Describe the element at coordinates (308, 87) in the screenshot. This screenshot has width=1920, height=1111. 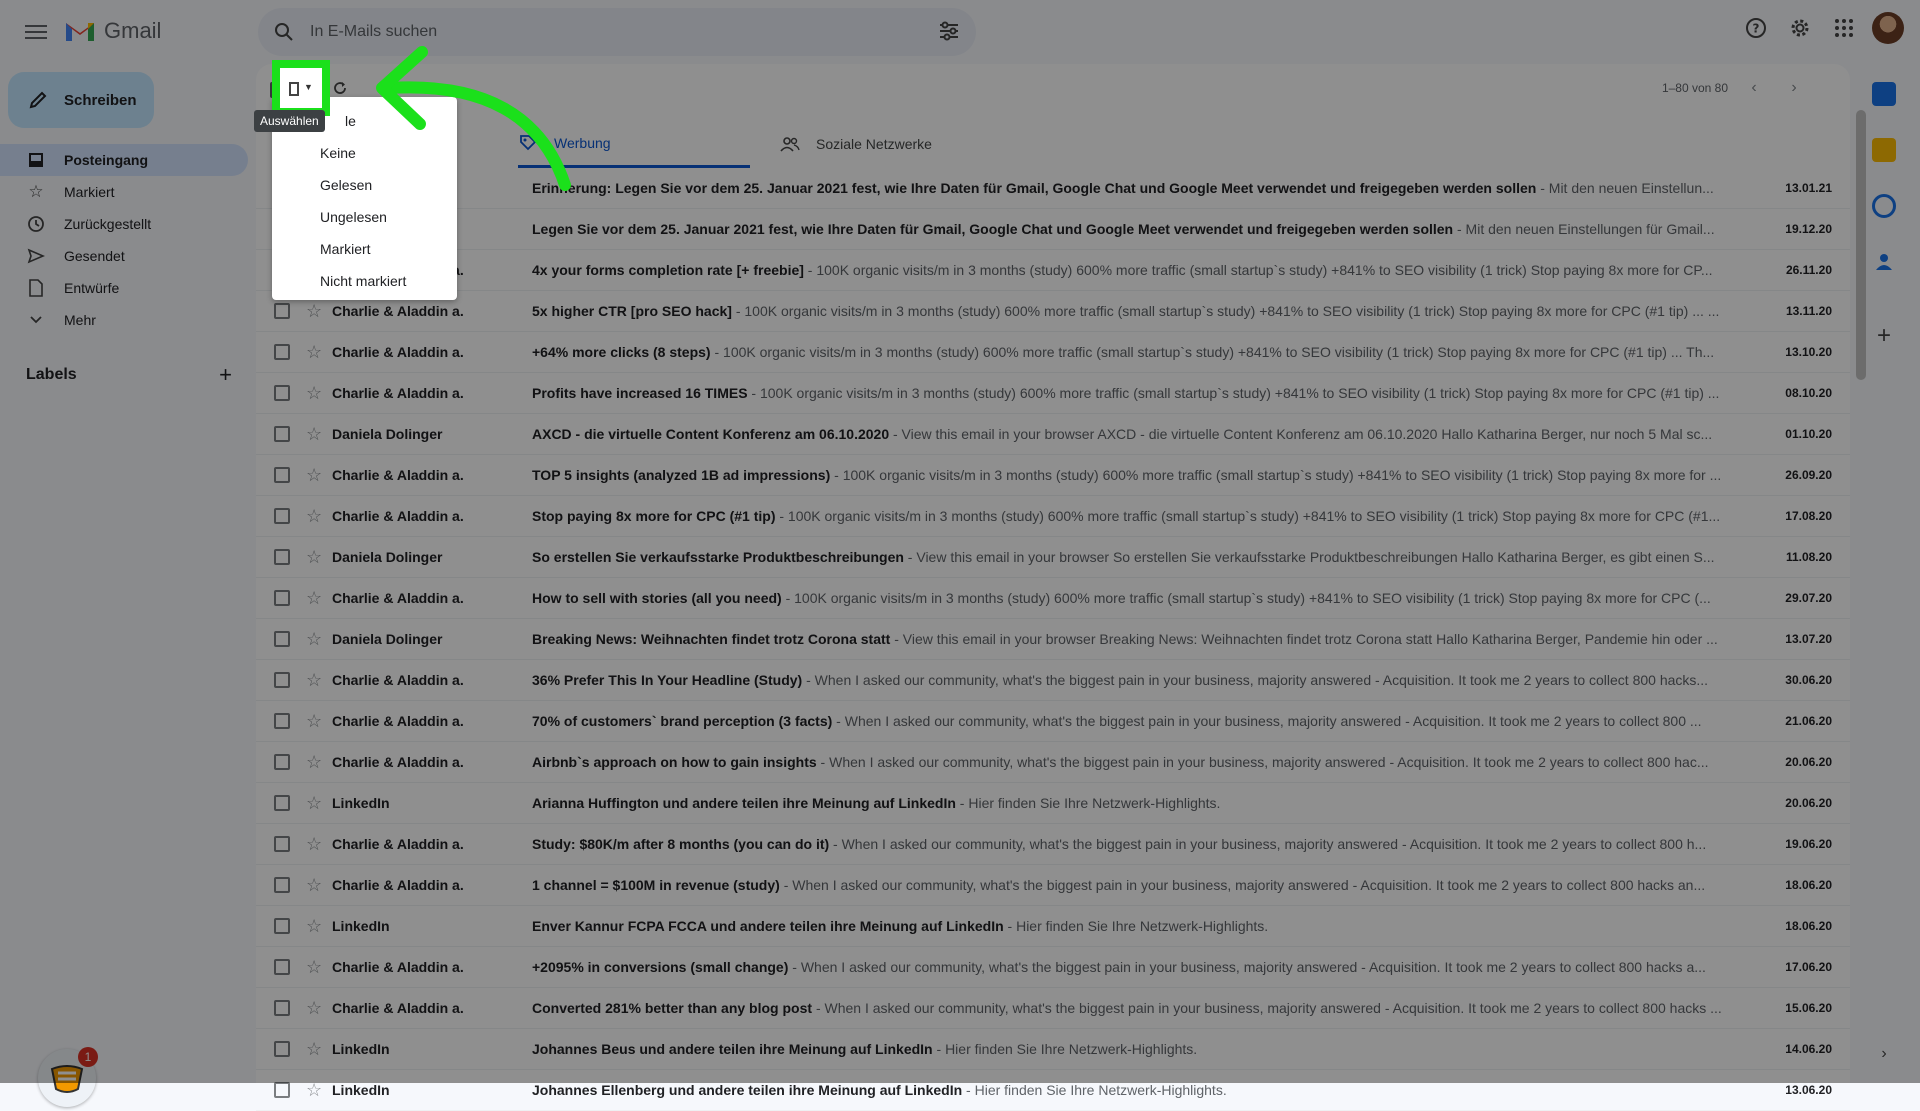
I see `caret-down-icon: ▼` at that location.